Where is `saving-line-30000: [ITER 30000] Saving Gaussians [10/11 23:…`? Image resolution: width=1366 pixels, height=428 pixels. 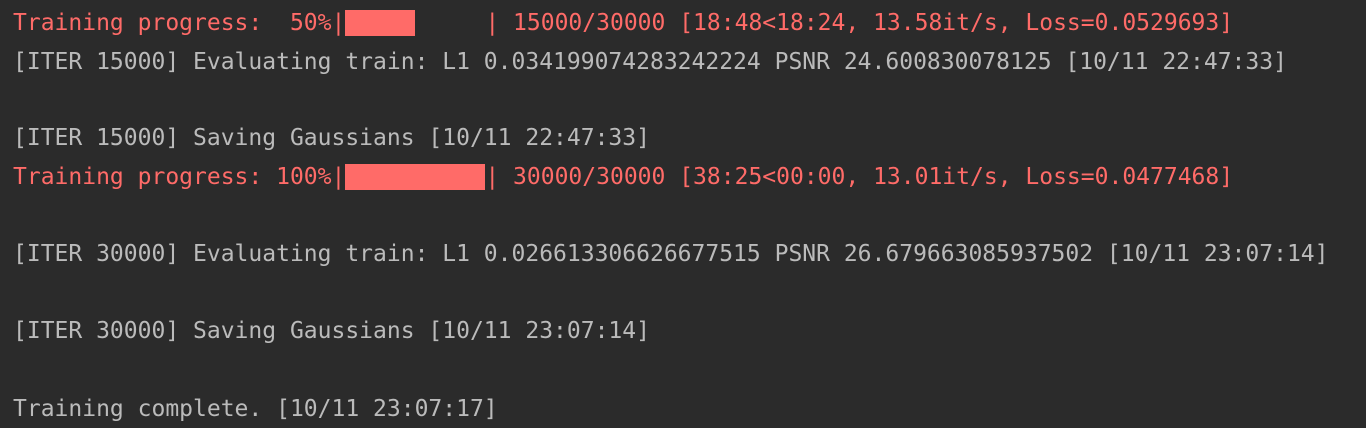
saving-line-30000: [ITER 30000] Saving Gaussians [10/11 23:… is located at coordinates (331, 331).